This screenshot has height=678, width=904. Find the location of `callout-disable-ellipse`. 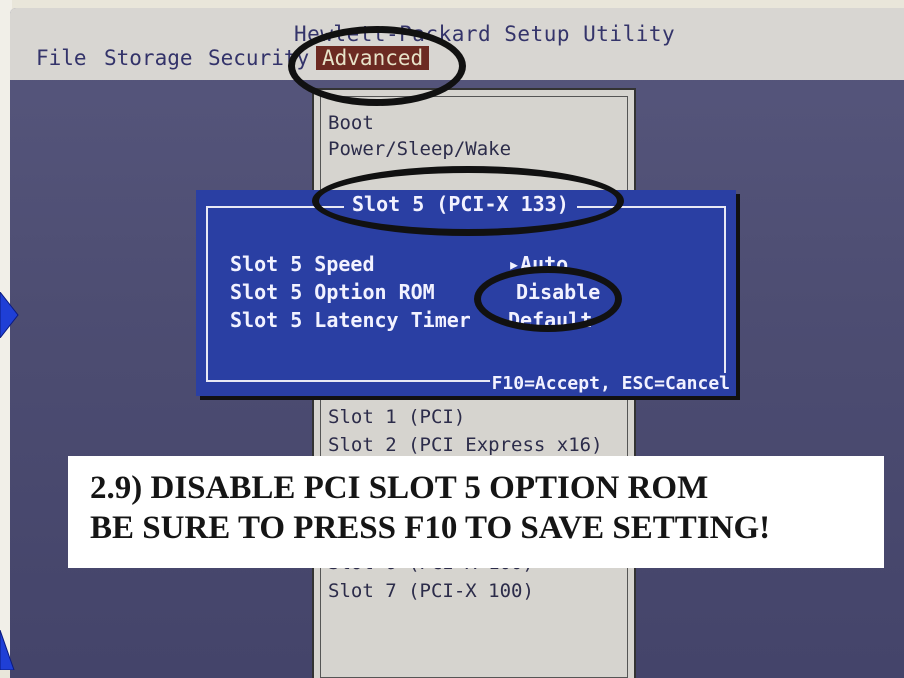

callout-disable-ellipse is located at coordinates (548, 299).